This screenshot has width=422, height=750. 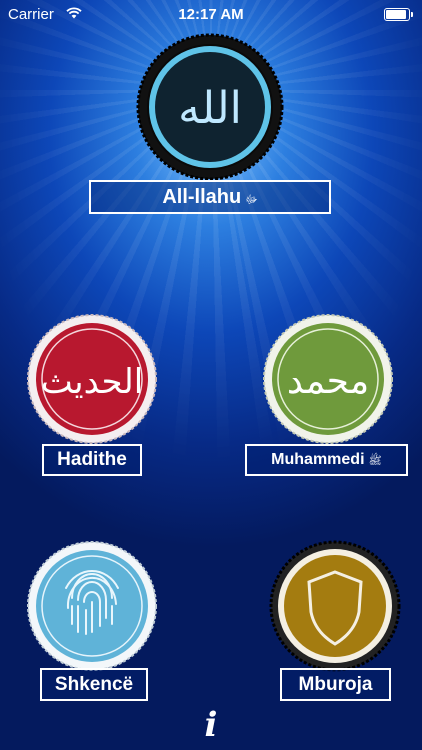 I want to click on status-bar: Carrier 12:17 AM, so click(x=211, y=15).